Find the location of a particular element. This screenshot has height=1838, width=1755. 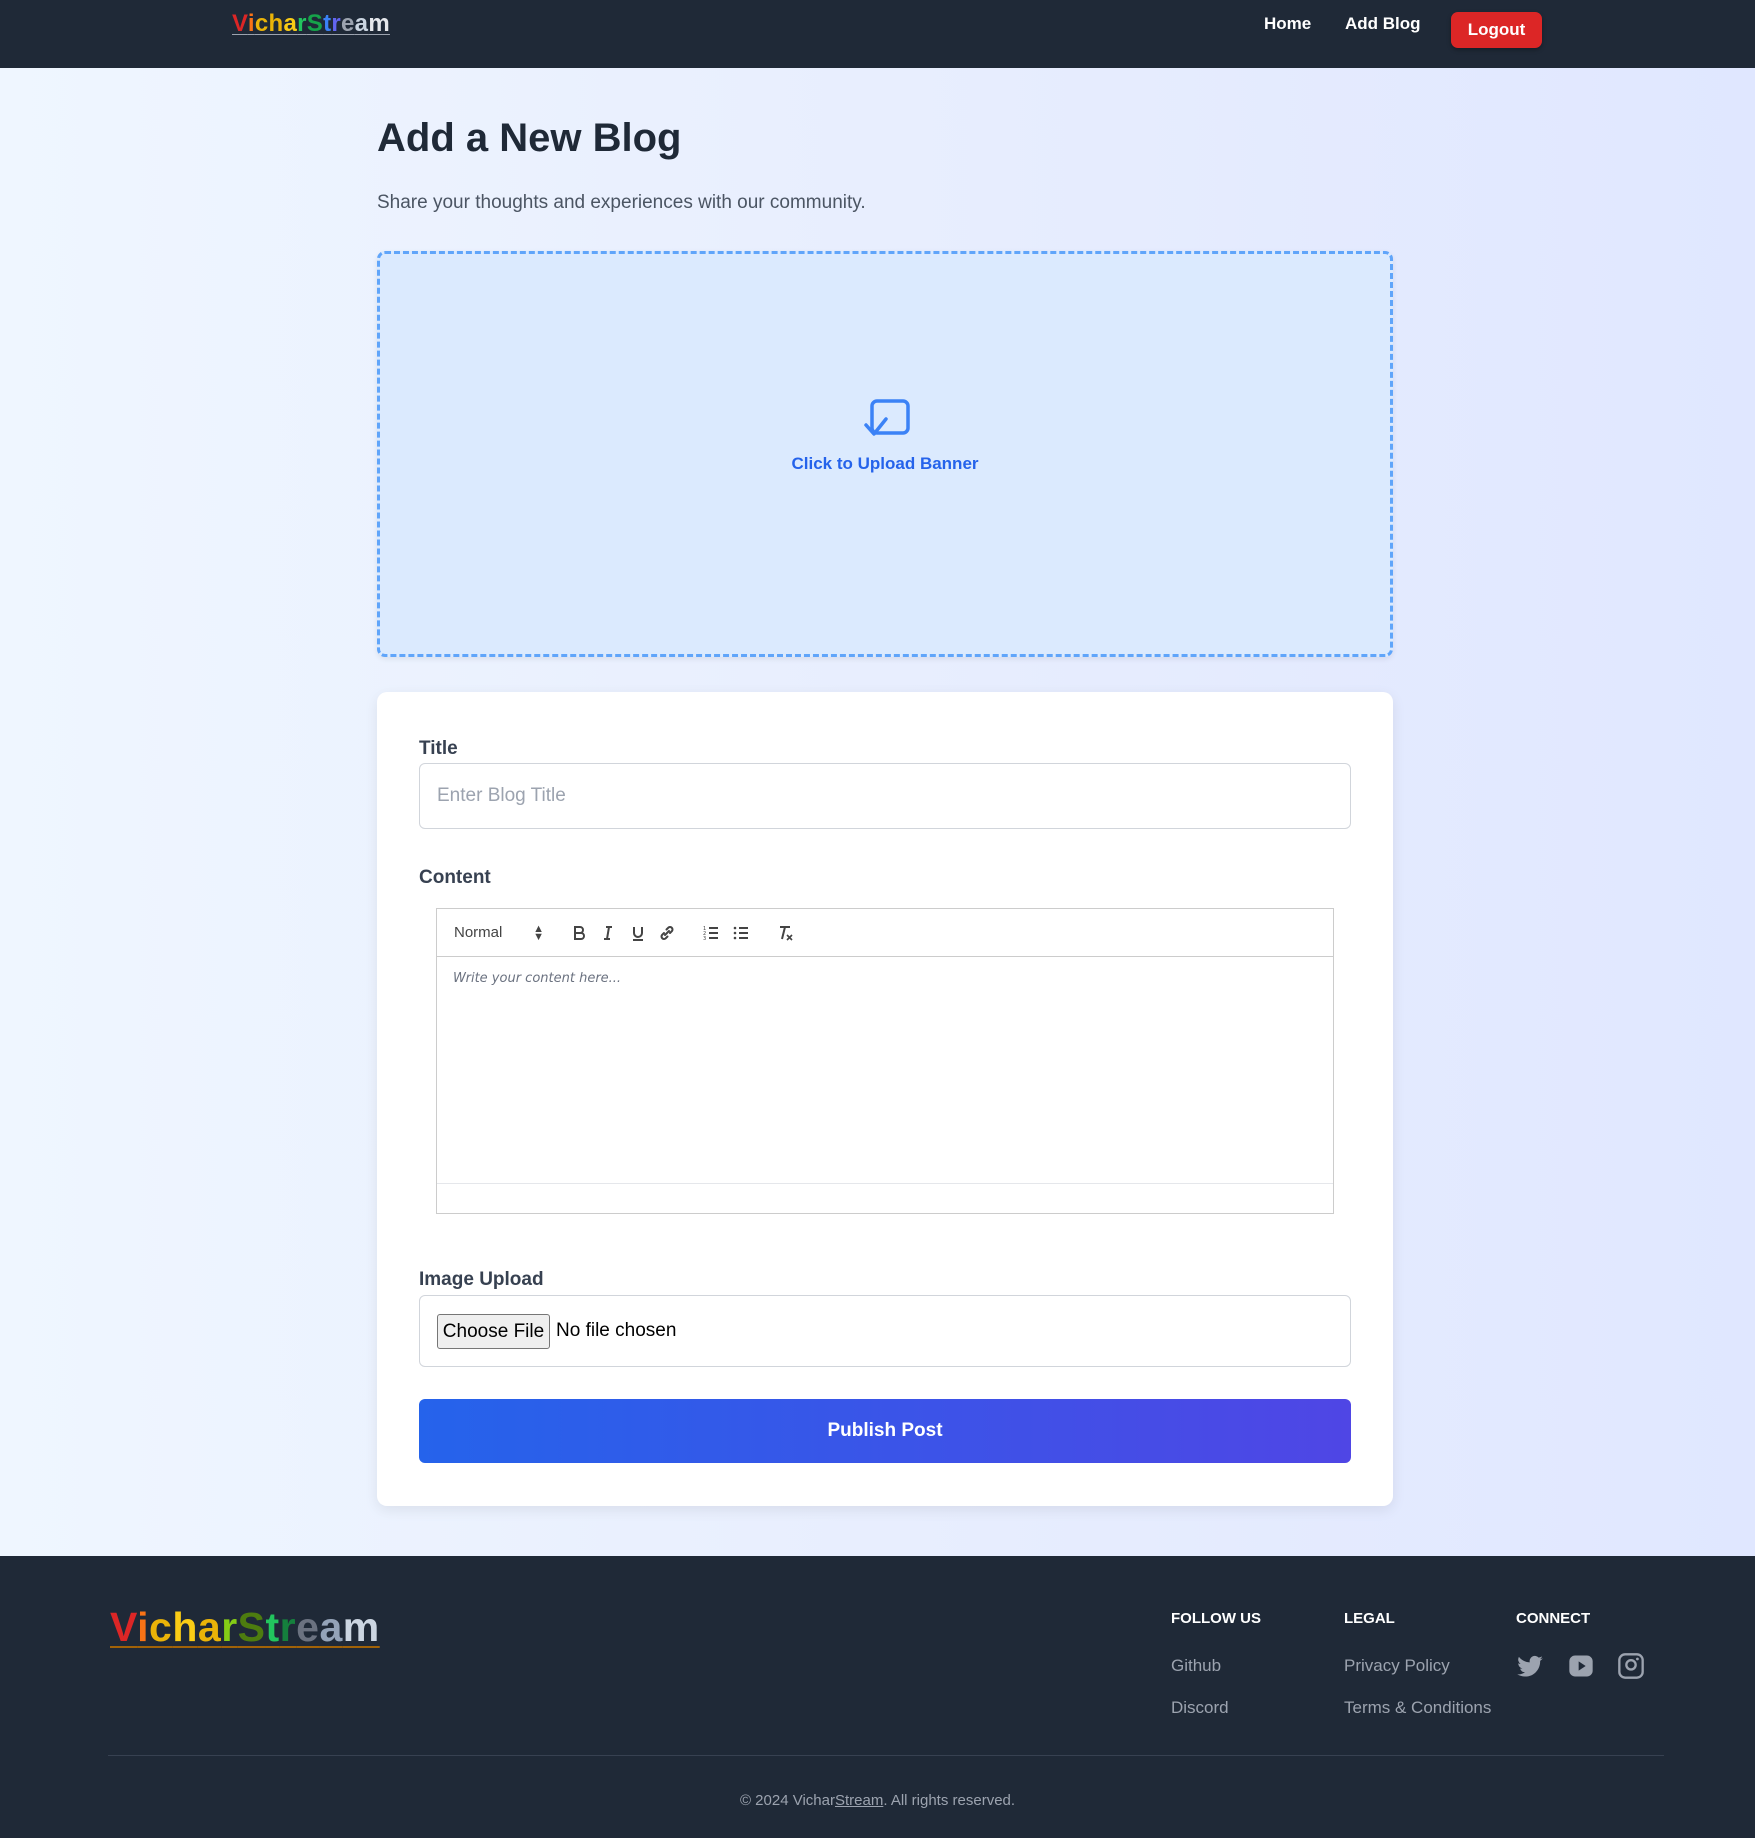

youtube-icon is located at coordinates (1581, 1666).